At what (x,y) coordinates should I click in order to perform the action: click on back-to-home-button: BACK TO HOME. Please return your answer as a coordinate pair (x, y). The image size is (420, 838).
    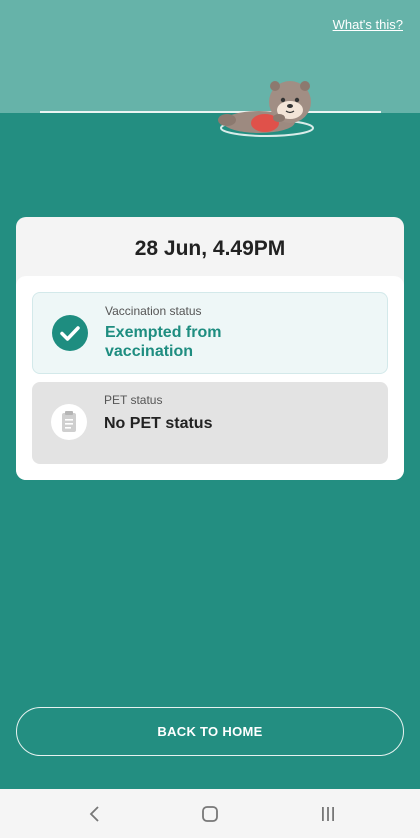
    Looking at the image, I should click on (210, 731).